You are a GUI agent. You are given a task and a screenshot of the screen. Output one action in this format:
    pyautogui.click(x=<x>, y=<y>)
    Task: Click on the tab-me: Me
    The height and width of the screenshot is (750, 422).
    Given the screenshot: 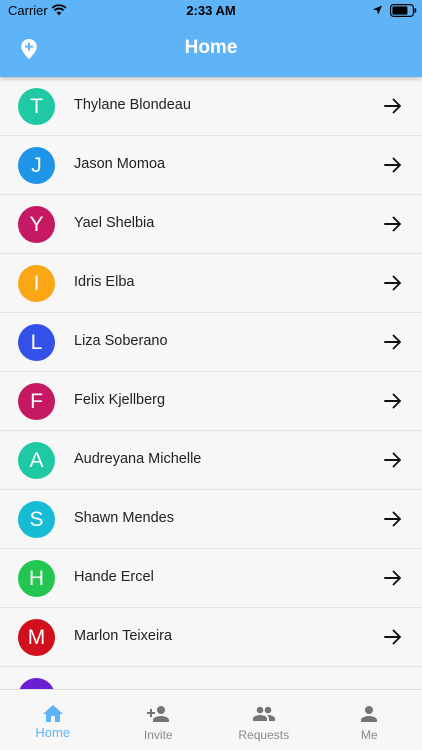 What is the action you would take?
    pyautogui.click(x=369, y=720)
    